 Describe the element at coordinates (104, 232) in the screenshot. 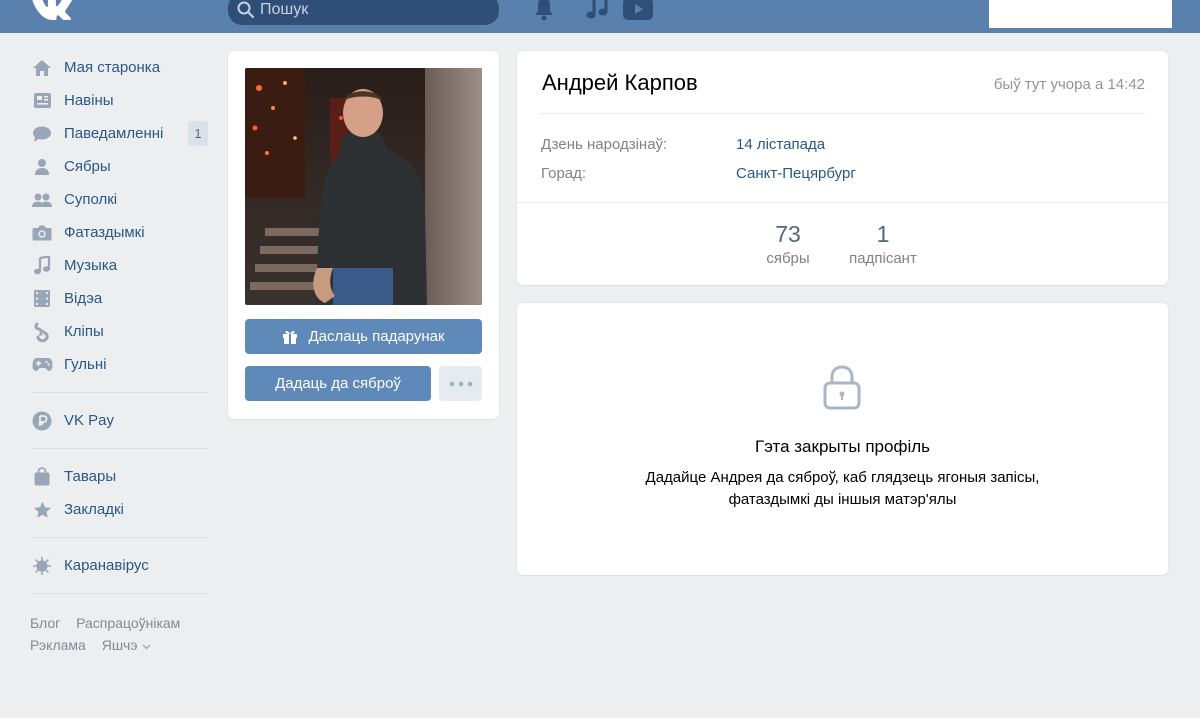

I see `sidebar-item-label: Фатаздымкі` at that location.